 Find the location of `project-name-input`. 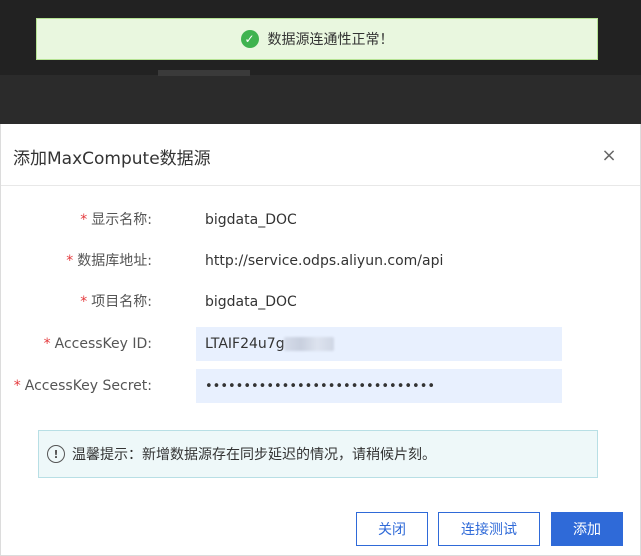

project-name-input is located at coordinates (379, 302).